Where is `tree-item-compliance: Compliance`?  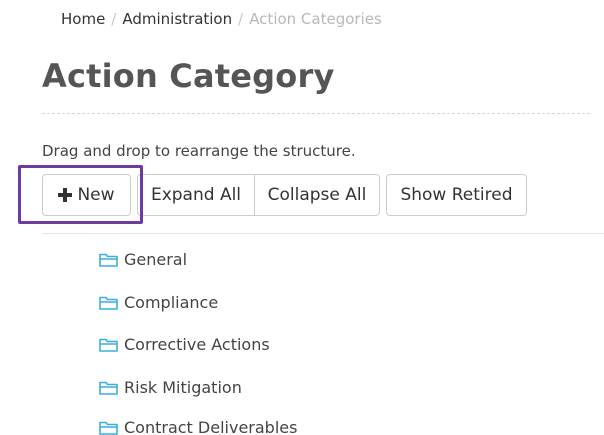 tree-item-compliance: Compliance is located at coordinates (158, 302).